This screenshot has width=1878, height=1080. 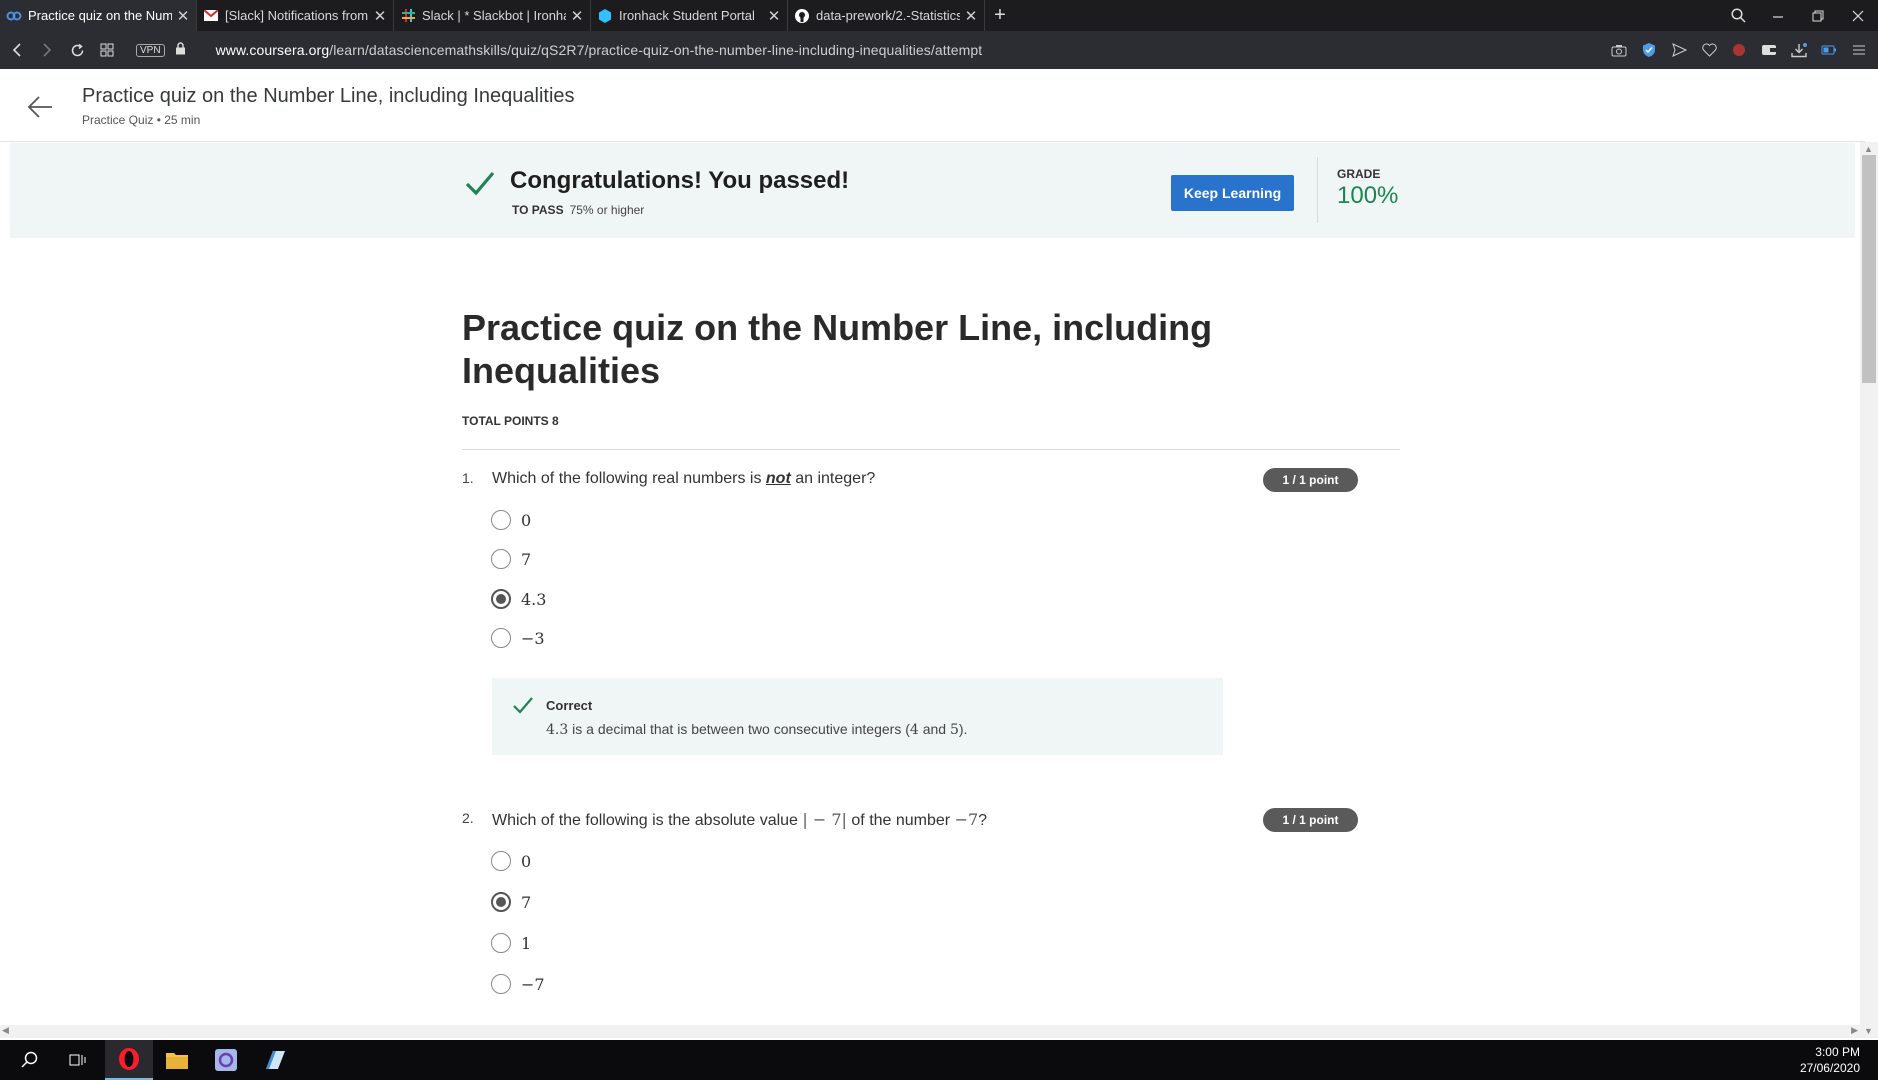 I want to click on coursera-icon, so click(x=14, y=16).